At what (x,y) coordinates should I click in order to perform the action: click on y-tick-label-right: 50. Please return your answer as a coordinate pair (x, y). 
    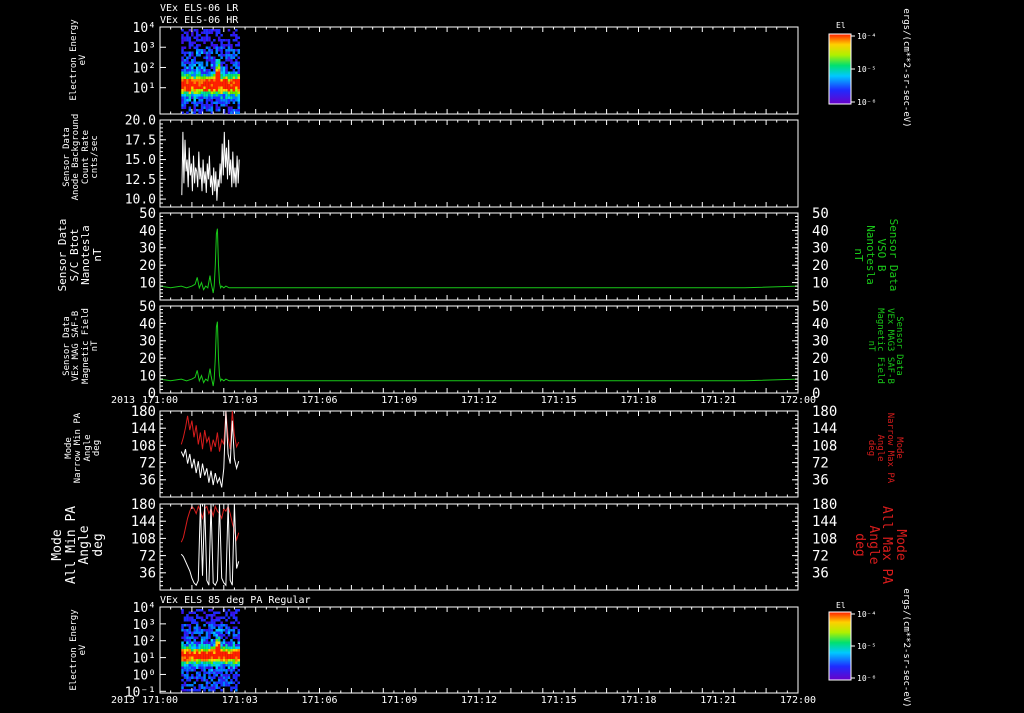
    Looking at the image, I should click on (820, 307).